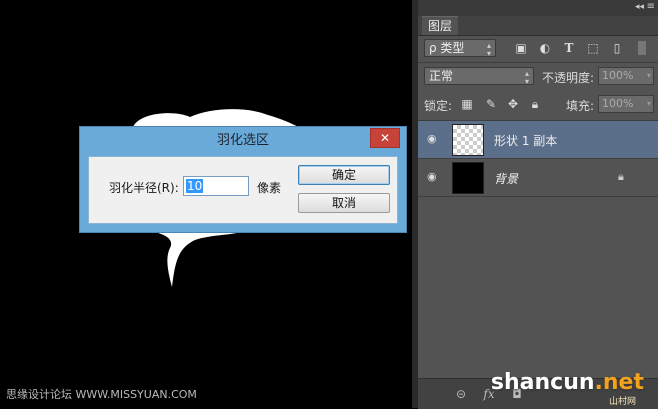 The width and height of the screenshot is (658, 409). Describe the element at coordinates (642, 48) in the screenshot. I see `filter-toggle-icon` at that location.